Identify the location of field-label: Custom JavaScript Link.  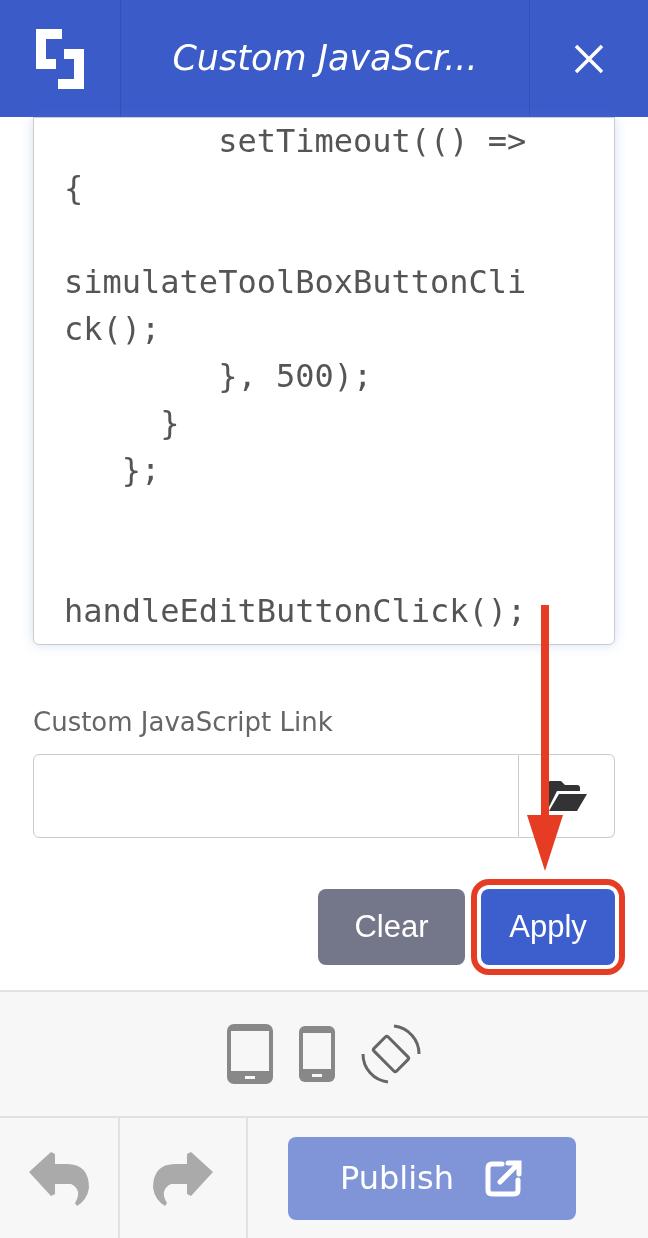
(183, 722).